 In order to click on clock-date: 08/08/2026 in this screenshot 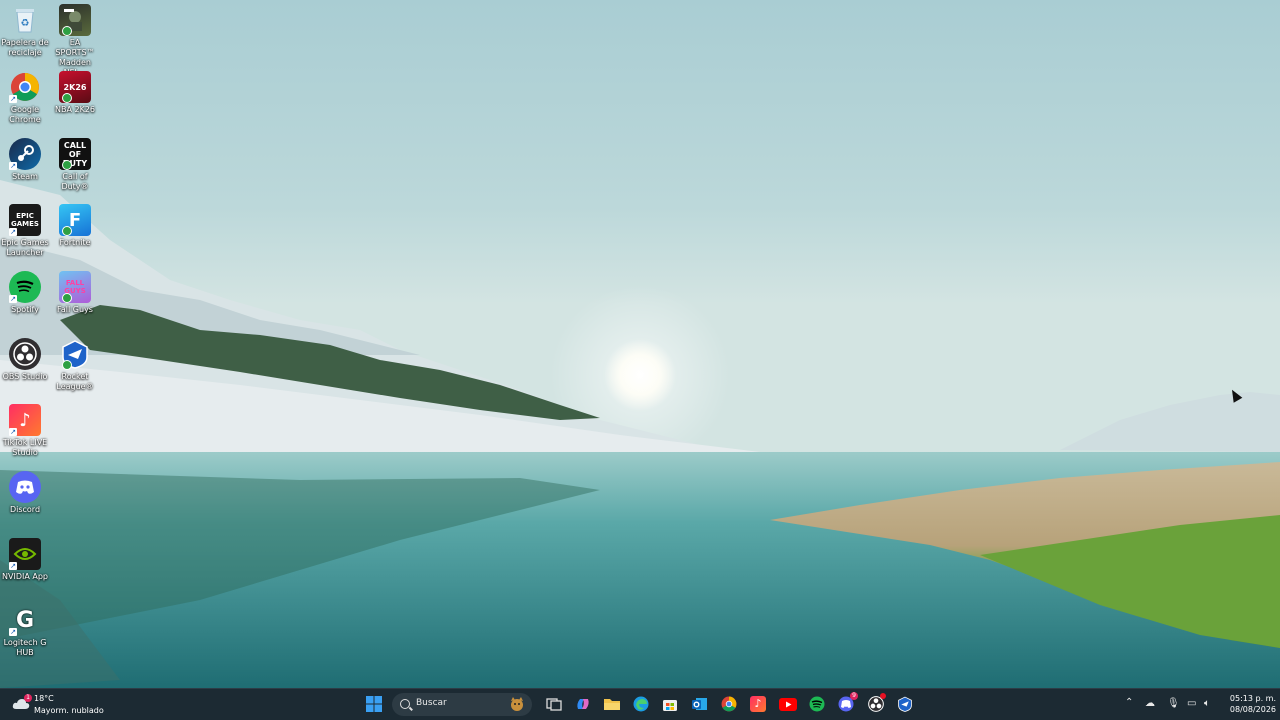, I will do `click(1252, 709)`.